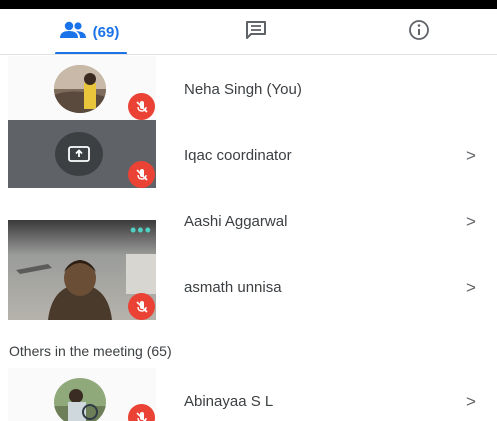 The height and width of the screenshot is (421, 497). I want to click on participant-name: asmath unnisa, so click(233, 287).